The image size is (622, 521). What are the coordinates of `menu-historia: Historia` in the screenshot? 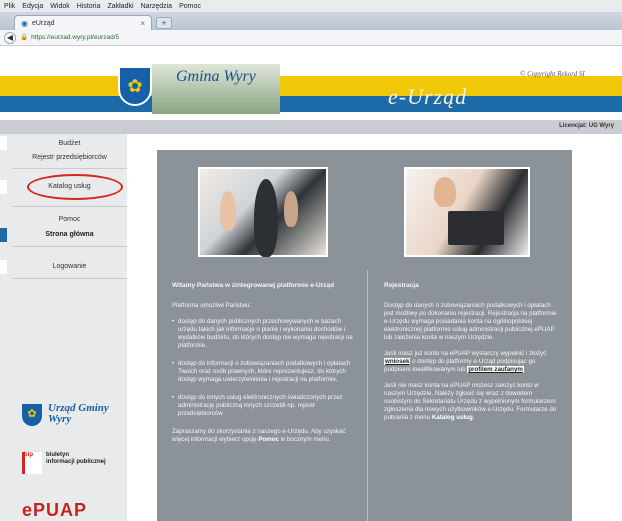 It's located at (89, 6).